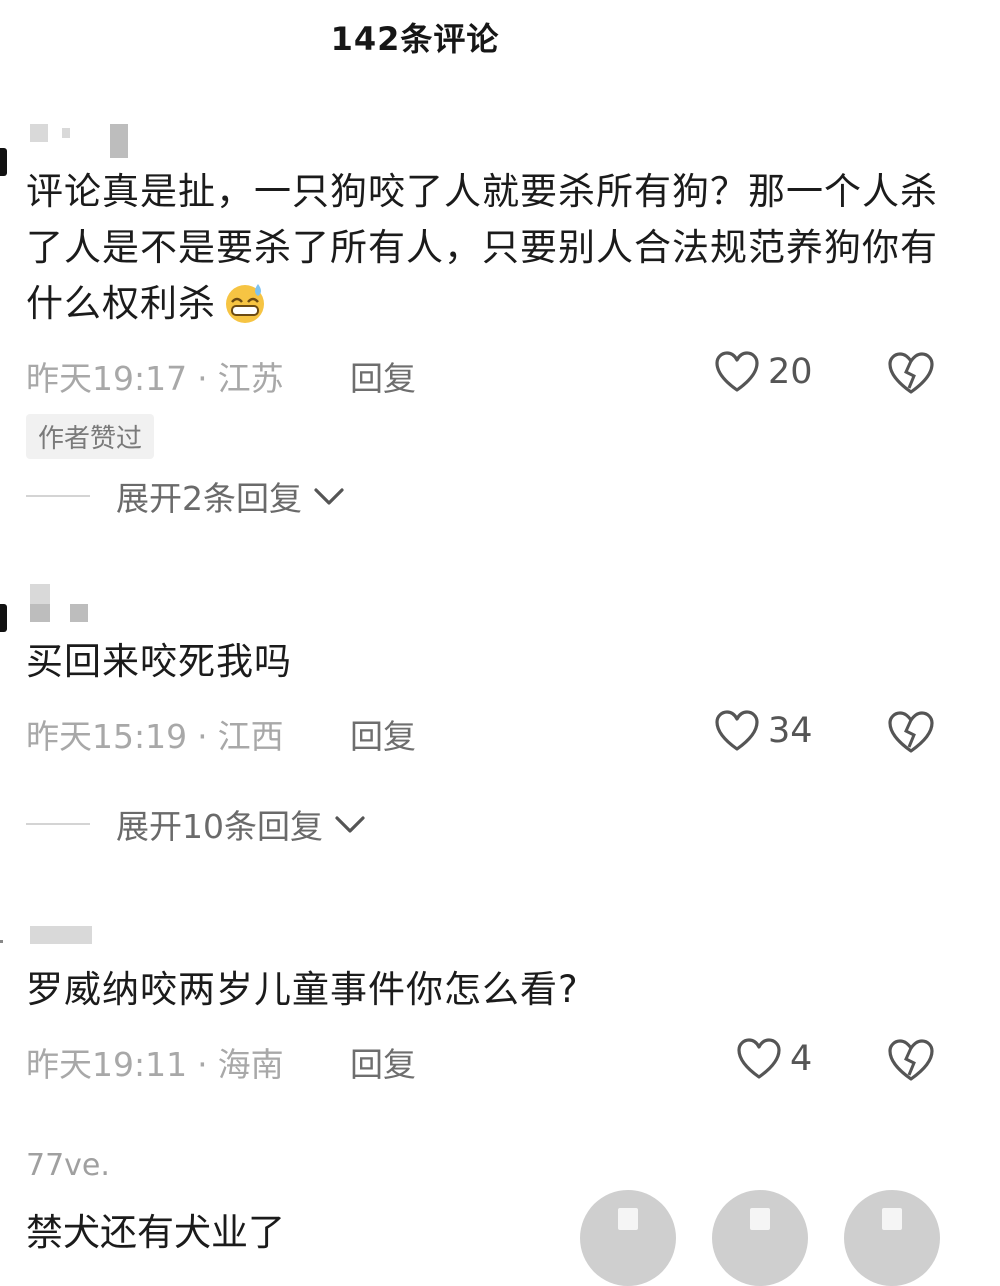  Describe the element at coordinates (250, 736) in the screenshot. I see `comment-location: 江西` at that location.